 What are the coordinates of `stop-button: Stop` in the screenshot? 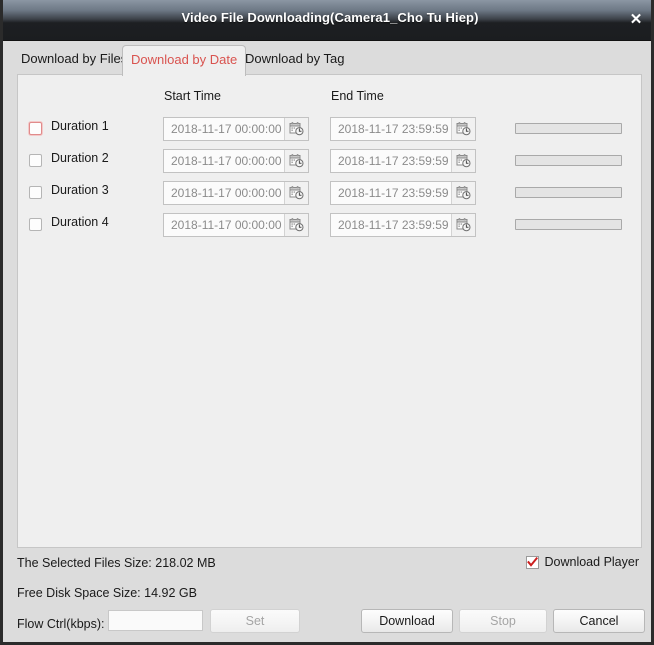 It's located at (503, 621).